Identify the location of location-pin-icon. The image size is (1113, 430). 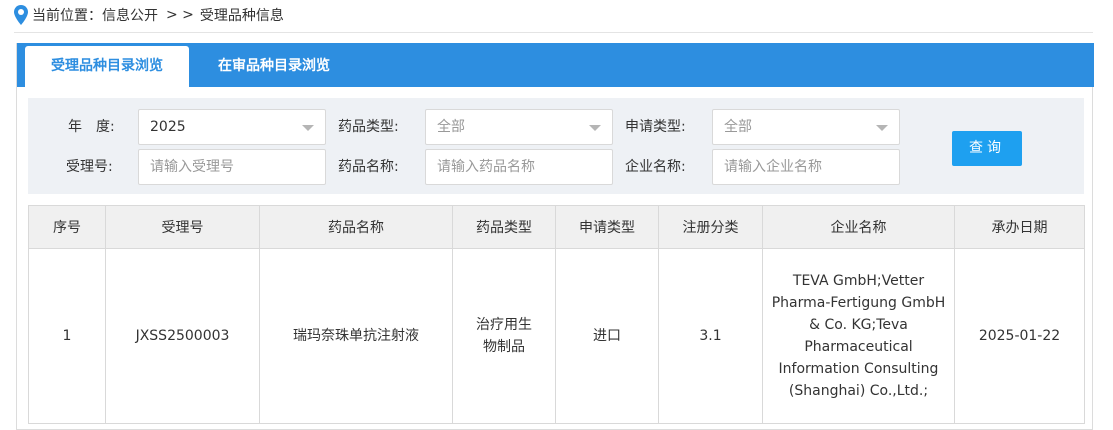
(21, 15).